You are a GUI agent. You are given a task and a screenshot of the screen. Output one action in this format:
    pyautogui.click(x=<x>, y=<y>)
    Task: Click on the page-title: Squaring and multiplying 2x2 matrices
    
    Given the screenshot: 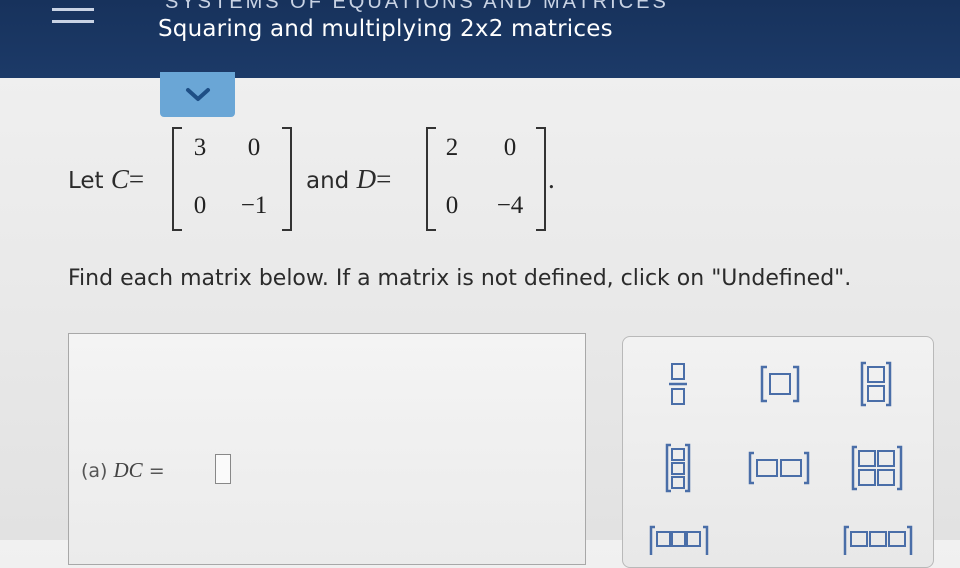 What is the action you would take?
    pyautogui.click(x=385, y=29)
    